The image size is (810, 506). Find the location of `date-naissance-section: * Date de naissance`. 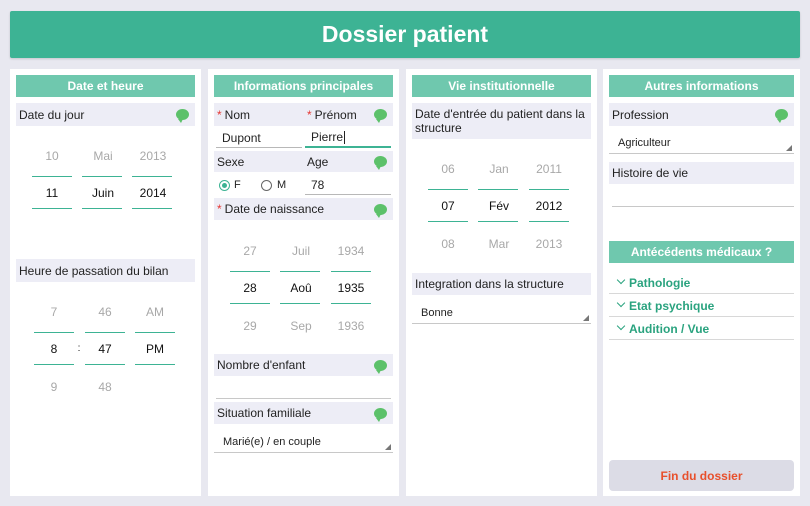

date-naissance-section: * Date de naissance is located at coordinates (303, 209).